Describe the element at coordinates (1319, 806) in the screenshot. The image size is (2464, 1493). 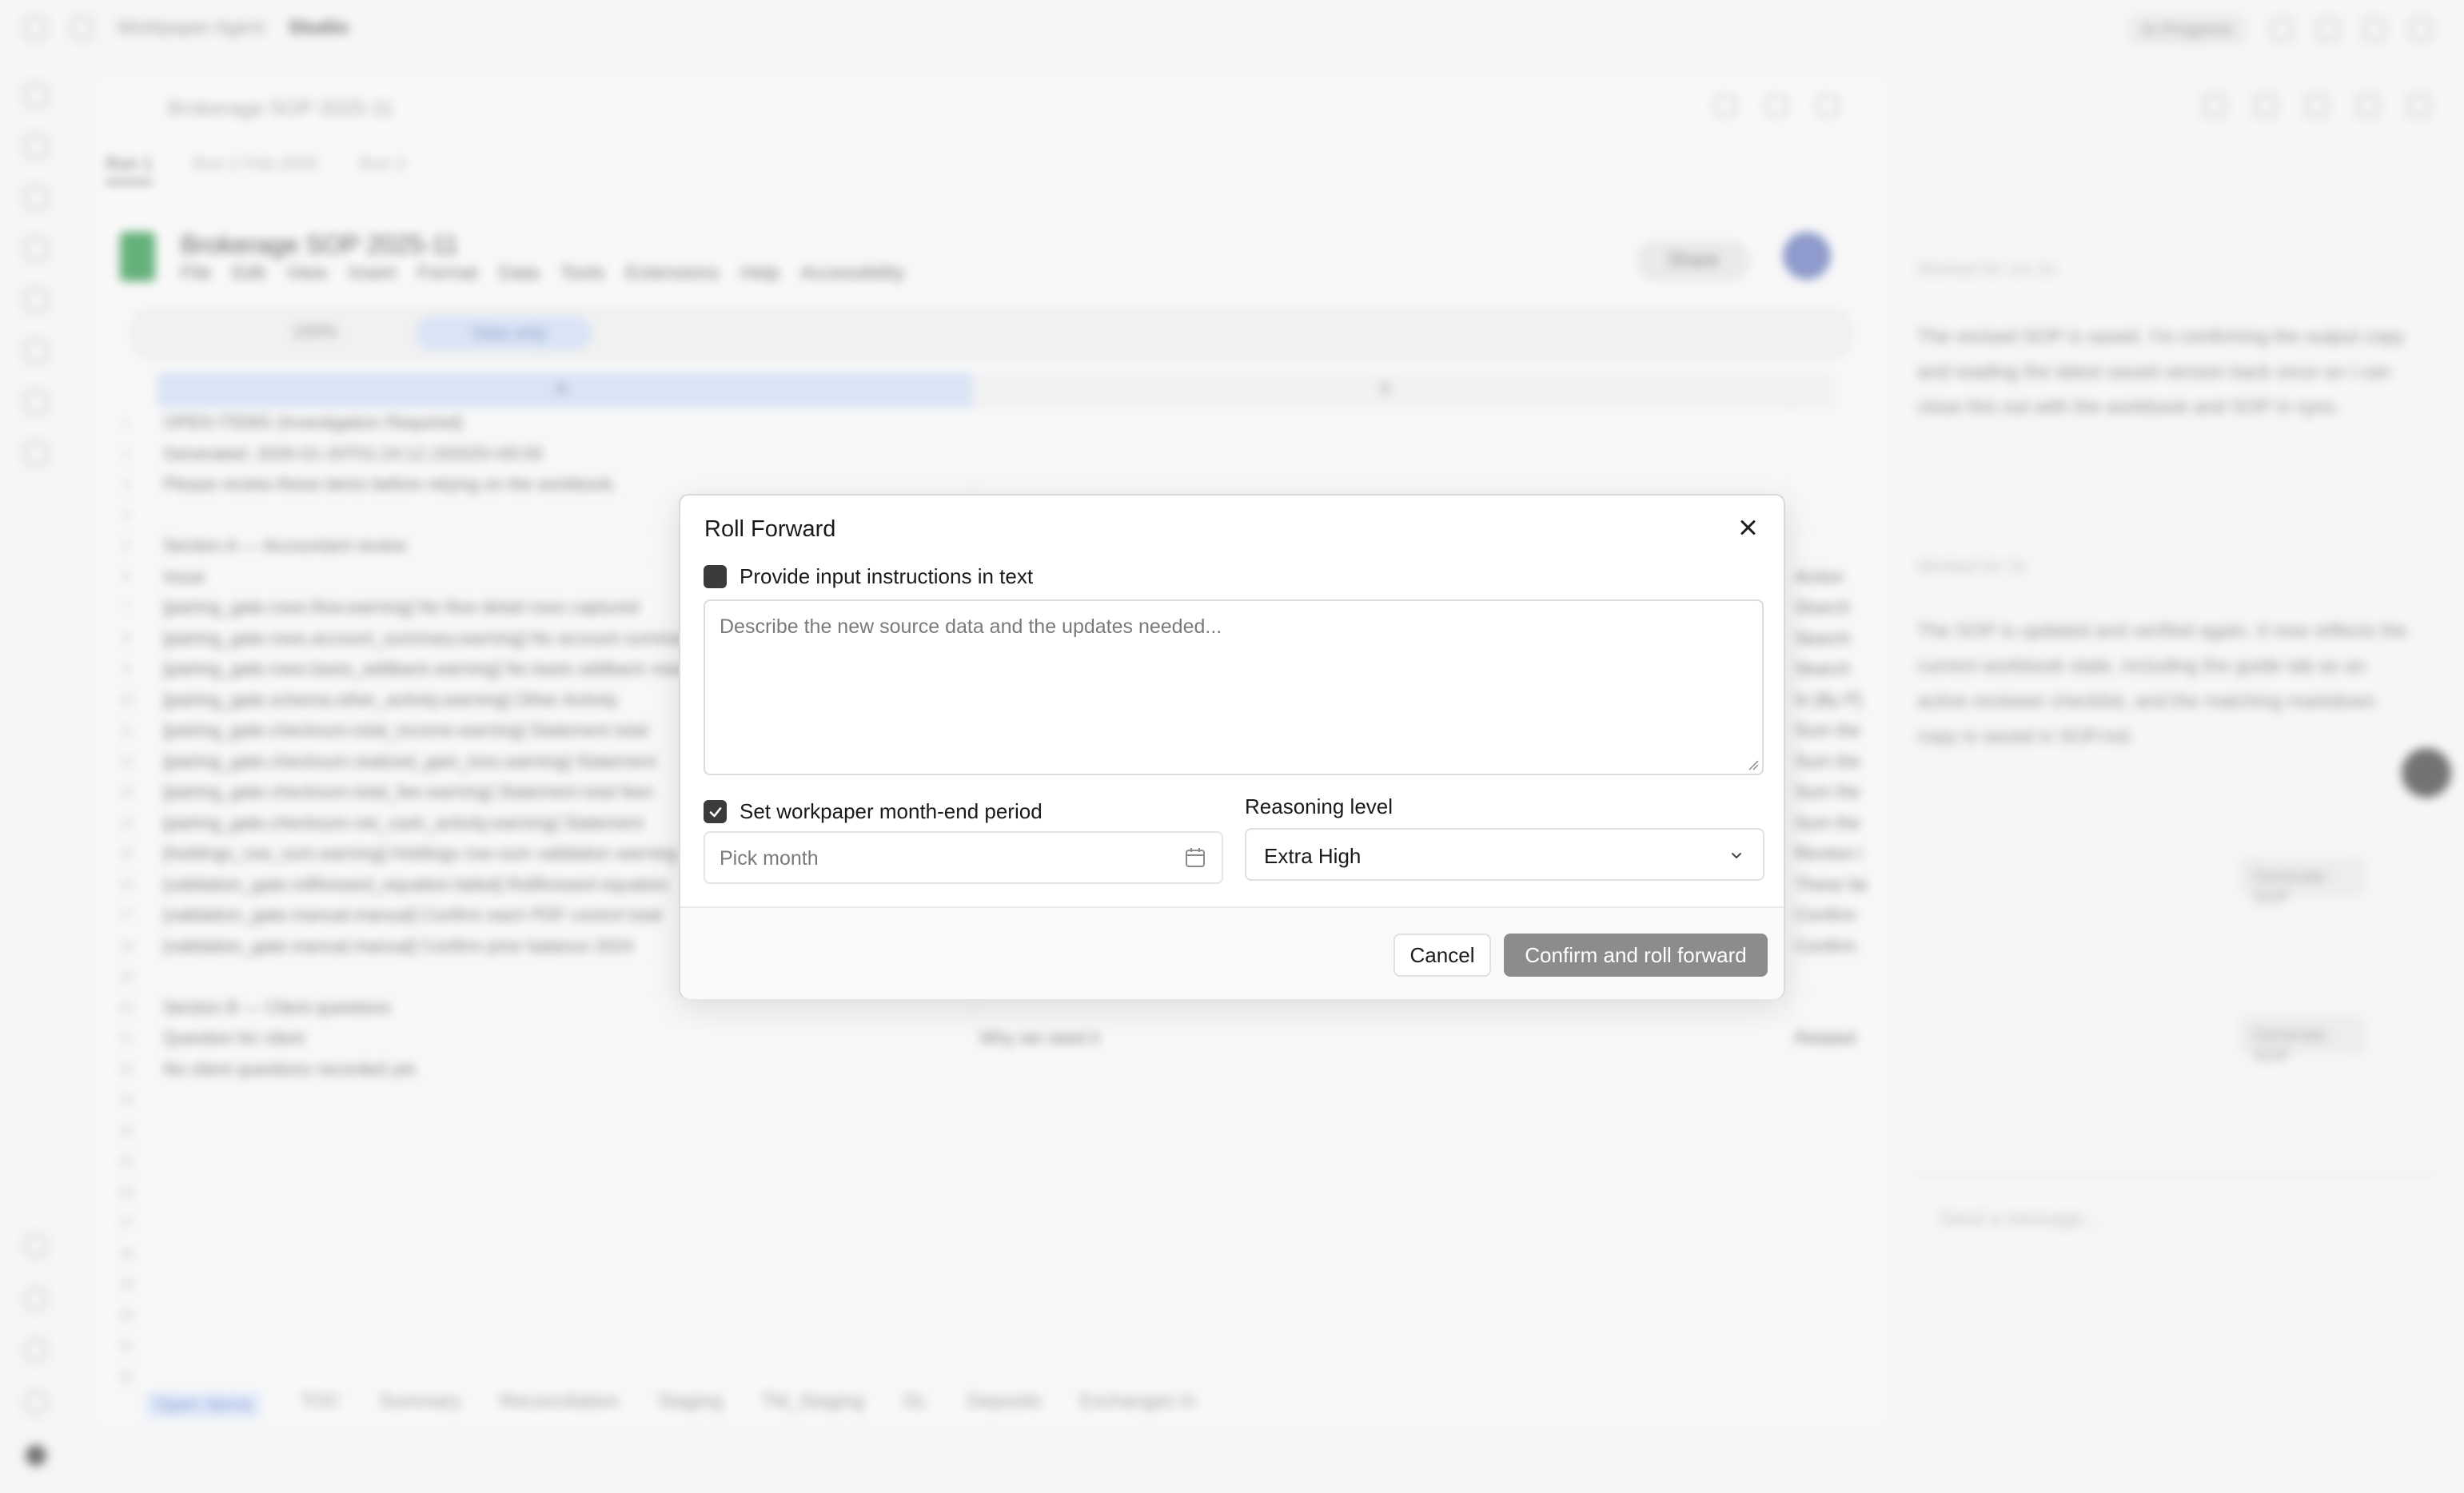
I see `reasoning-level-label: Reasoning level` at that location.